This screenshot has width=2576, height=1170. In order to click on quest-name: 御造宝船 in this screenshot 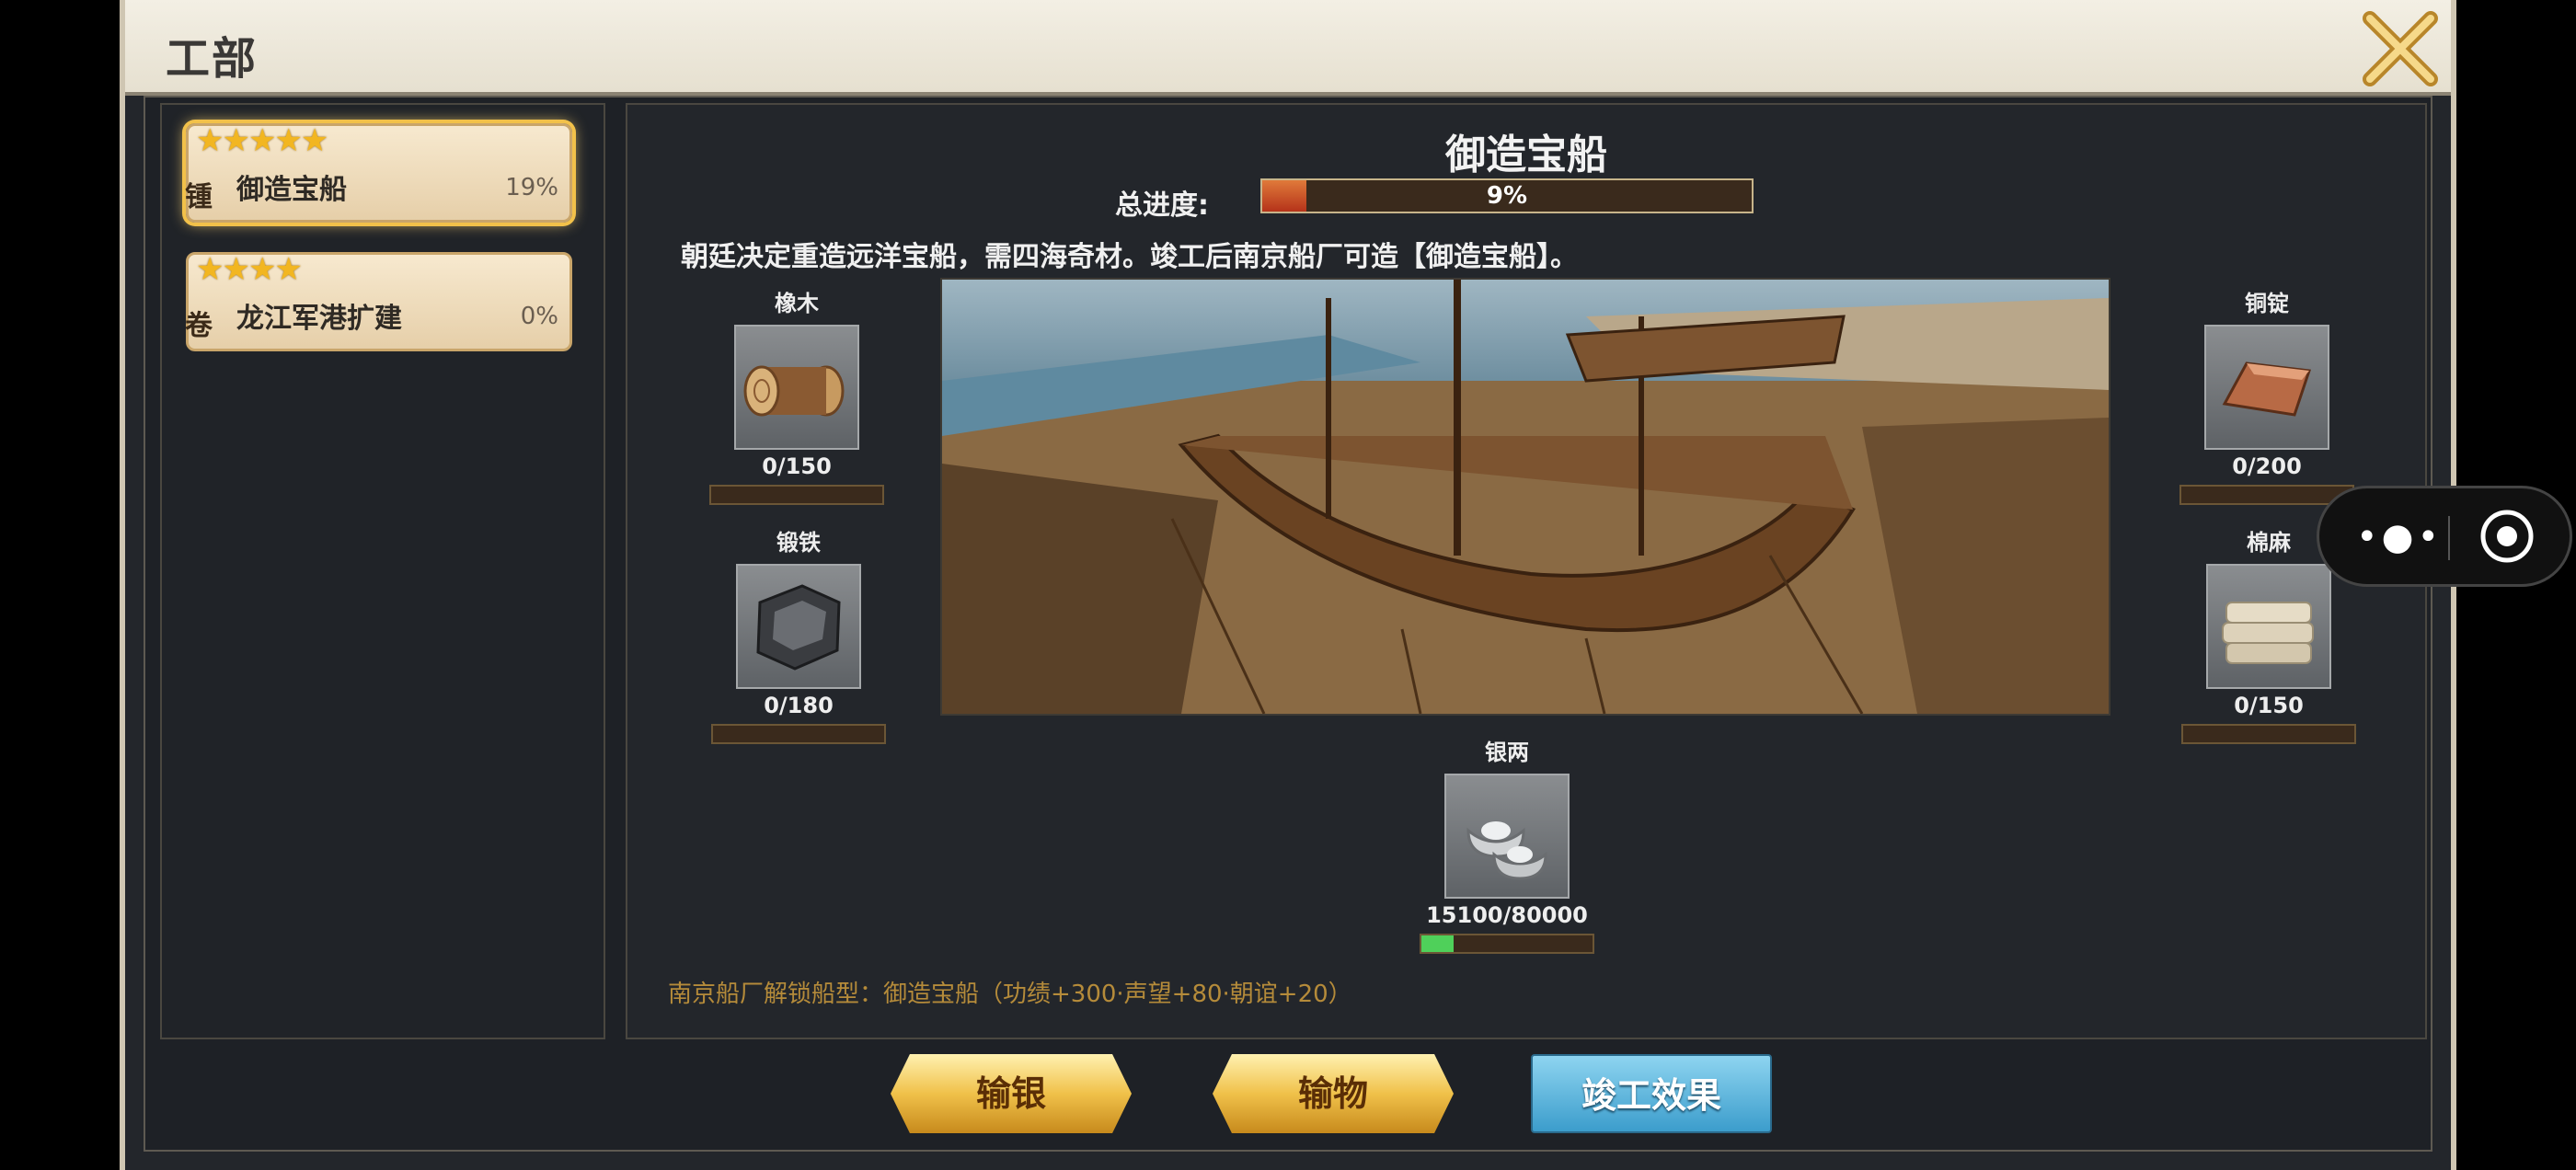, I will do `click(291, 190)`.